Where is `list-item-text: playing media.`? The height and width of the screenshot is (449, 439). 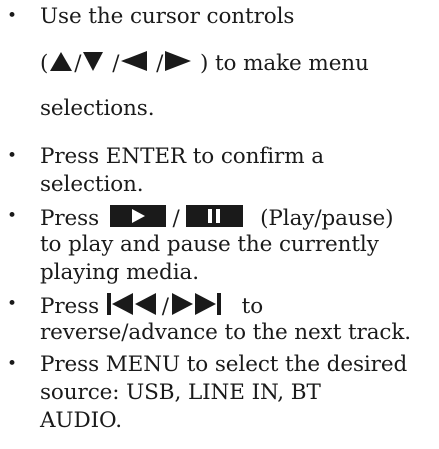 list-item-text: playing media. is located at coordinates (119, 272).